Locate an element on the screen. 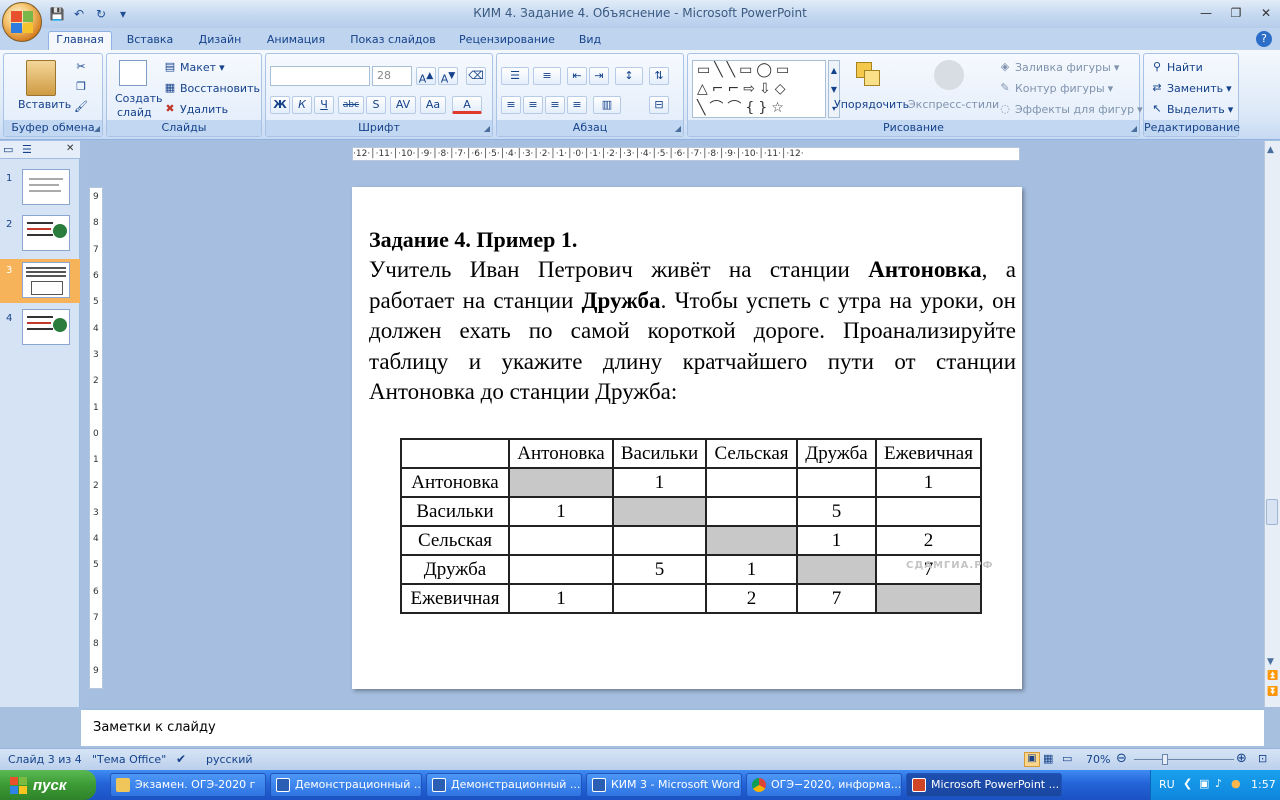  underline-button: Ч is located at coordinates (324, 105).